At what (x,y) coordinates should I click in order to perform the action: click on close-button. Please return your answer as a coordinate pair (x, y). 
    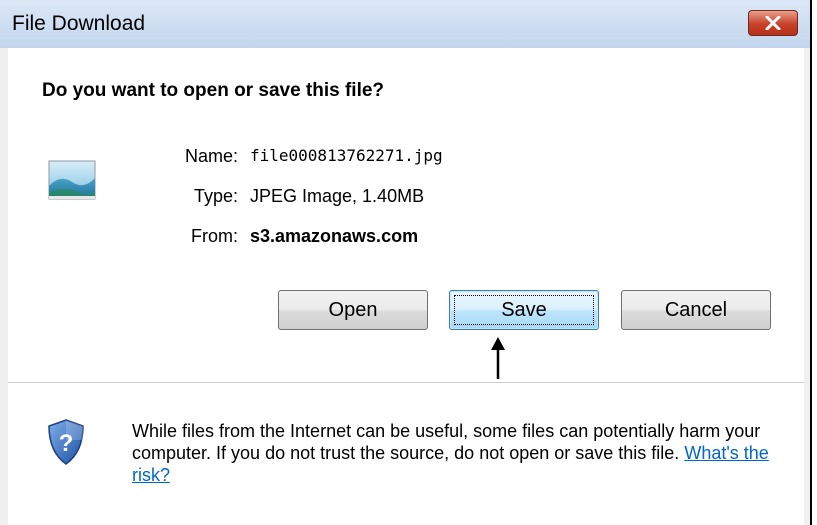
    Looking at the image, I should click on (773, 23).